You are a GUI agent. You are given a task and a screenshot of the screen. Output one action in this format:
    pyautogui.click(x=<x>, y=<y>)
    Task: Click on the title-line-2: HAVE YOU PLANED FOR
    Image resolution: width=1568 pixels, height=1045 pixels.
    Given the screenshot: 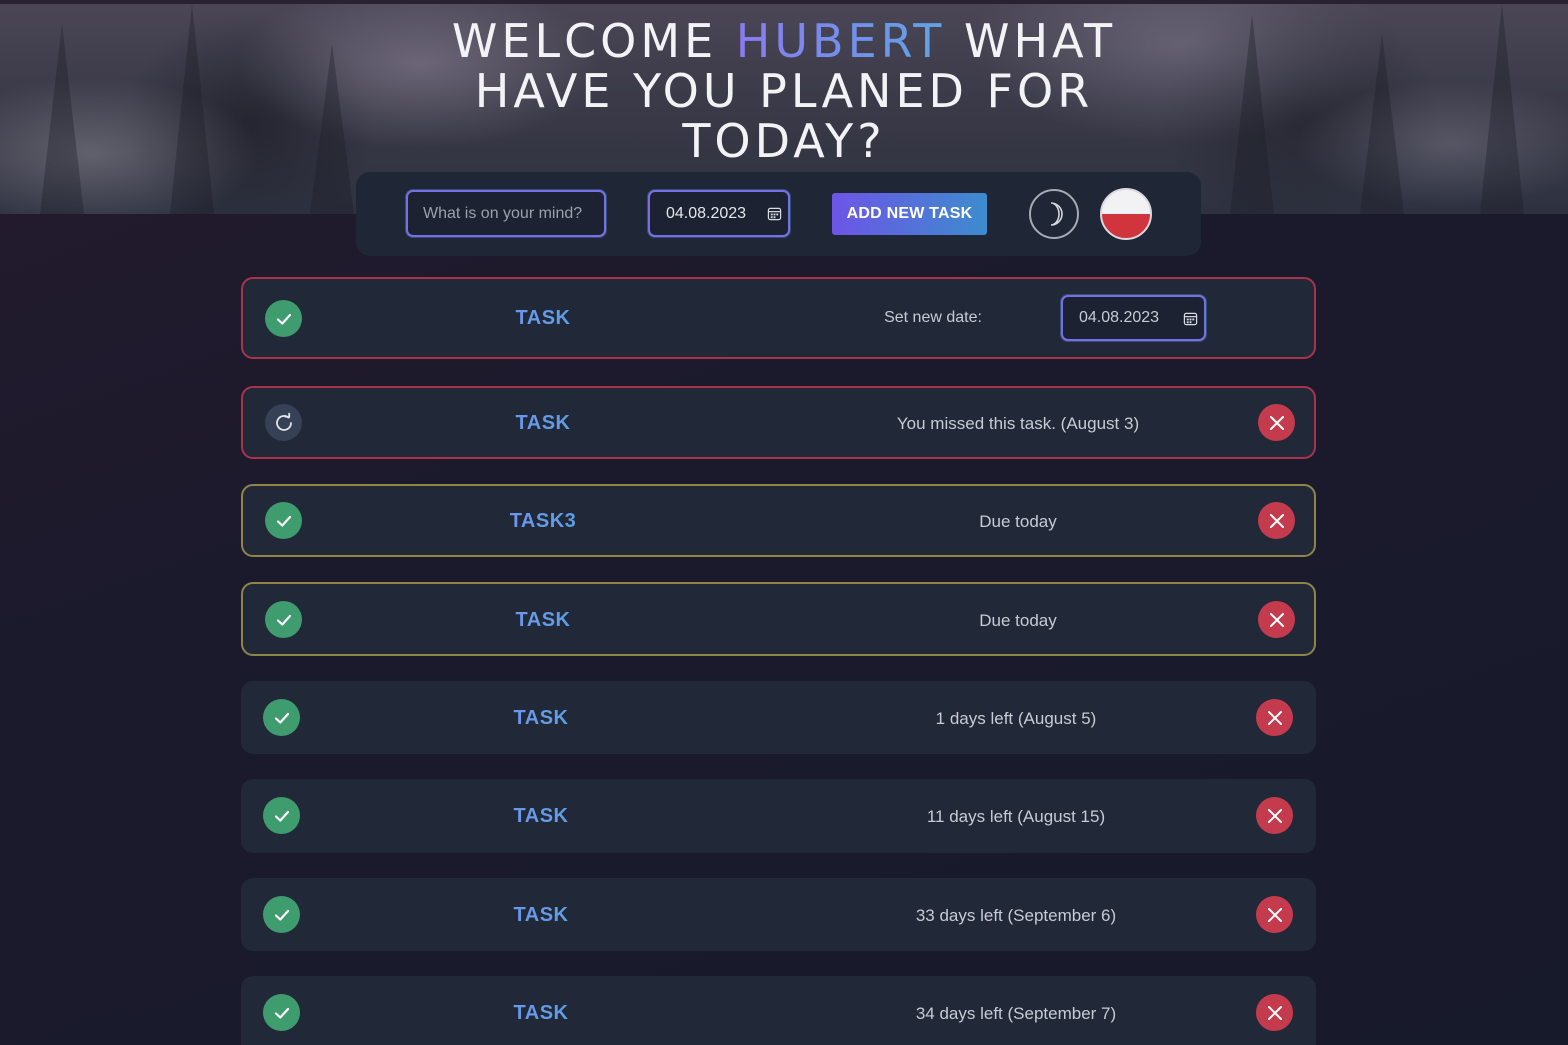 What is the action you would take?
    pyautogui.click(x=784, y=91)
    